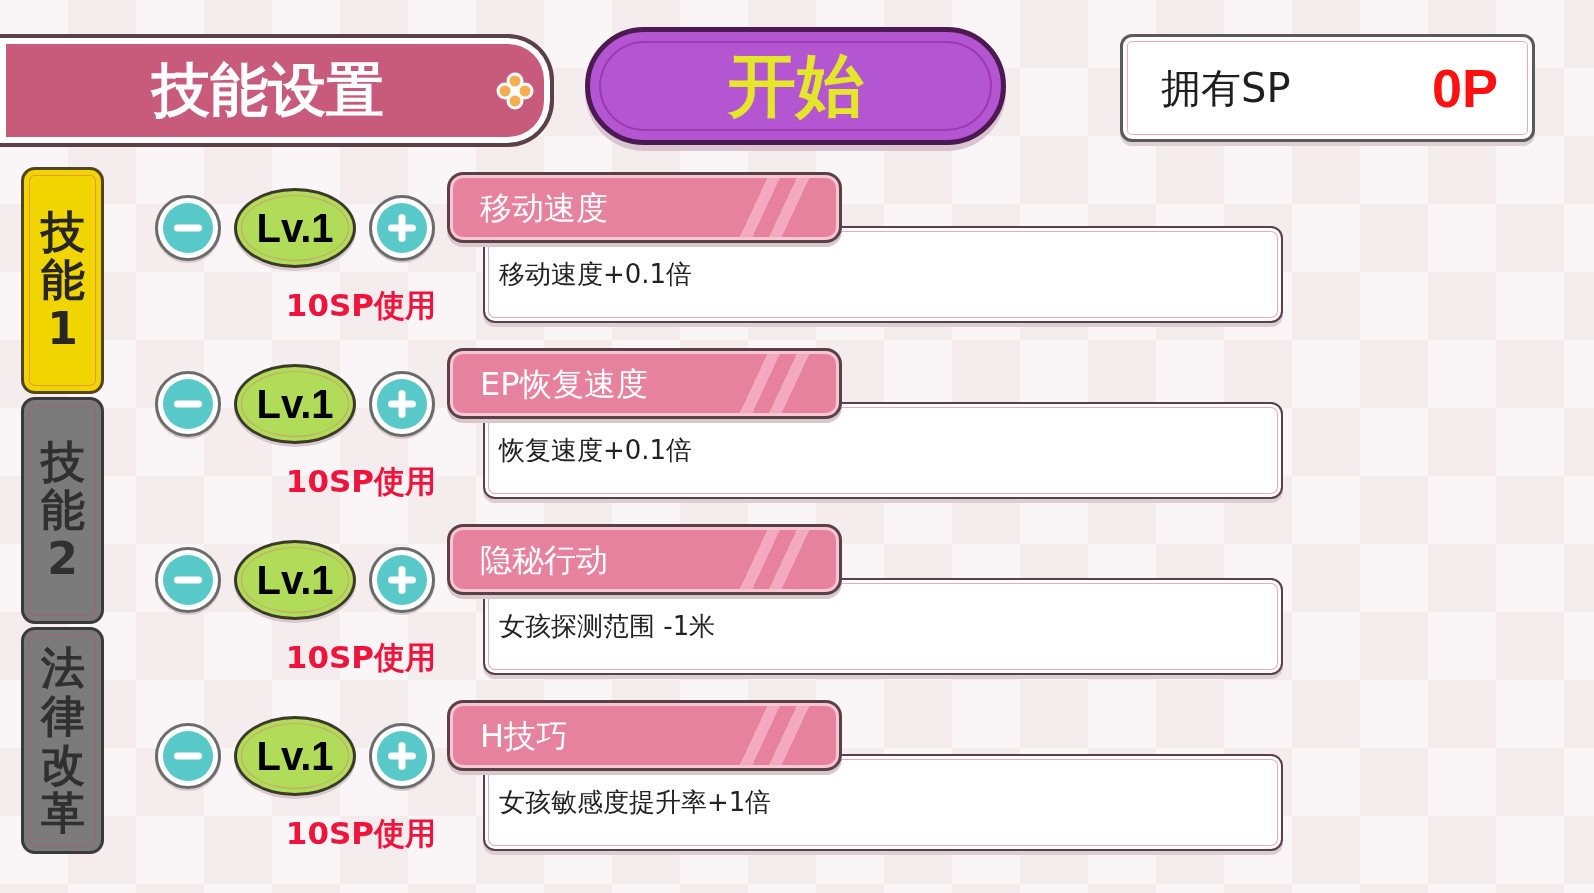 This screenshot has height=893, width=1594. I want to click on side-tab: 技能1, so click(62, 280).